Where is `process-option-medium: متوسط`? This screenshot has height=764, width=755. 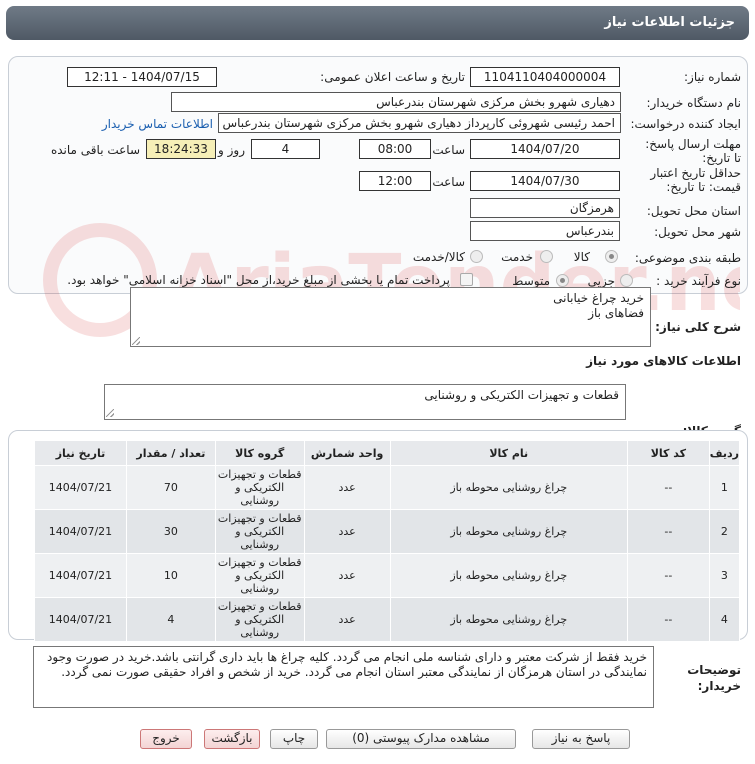 process-option-medium: متوسط is located at coordinates (531, 281).